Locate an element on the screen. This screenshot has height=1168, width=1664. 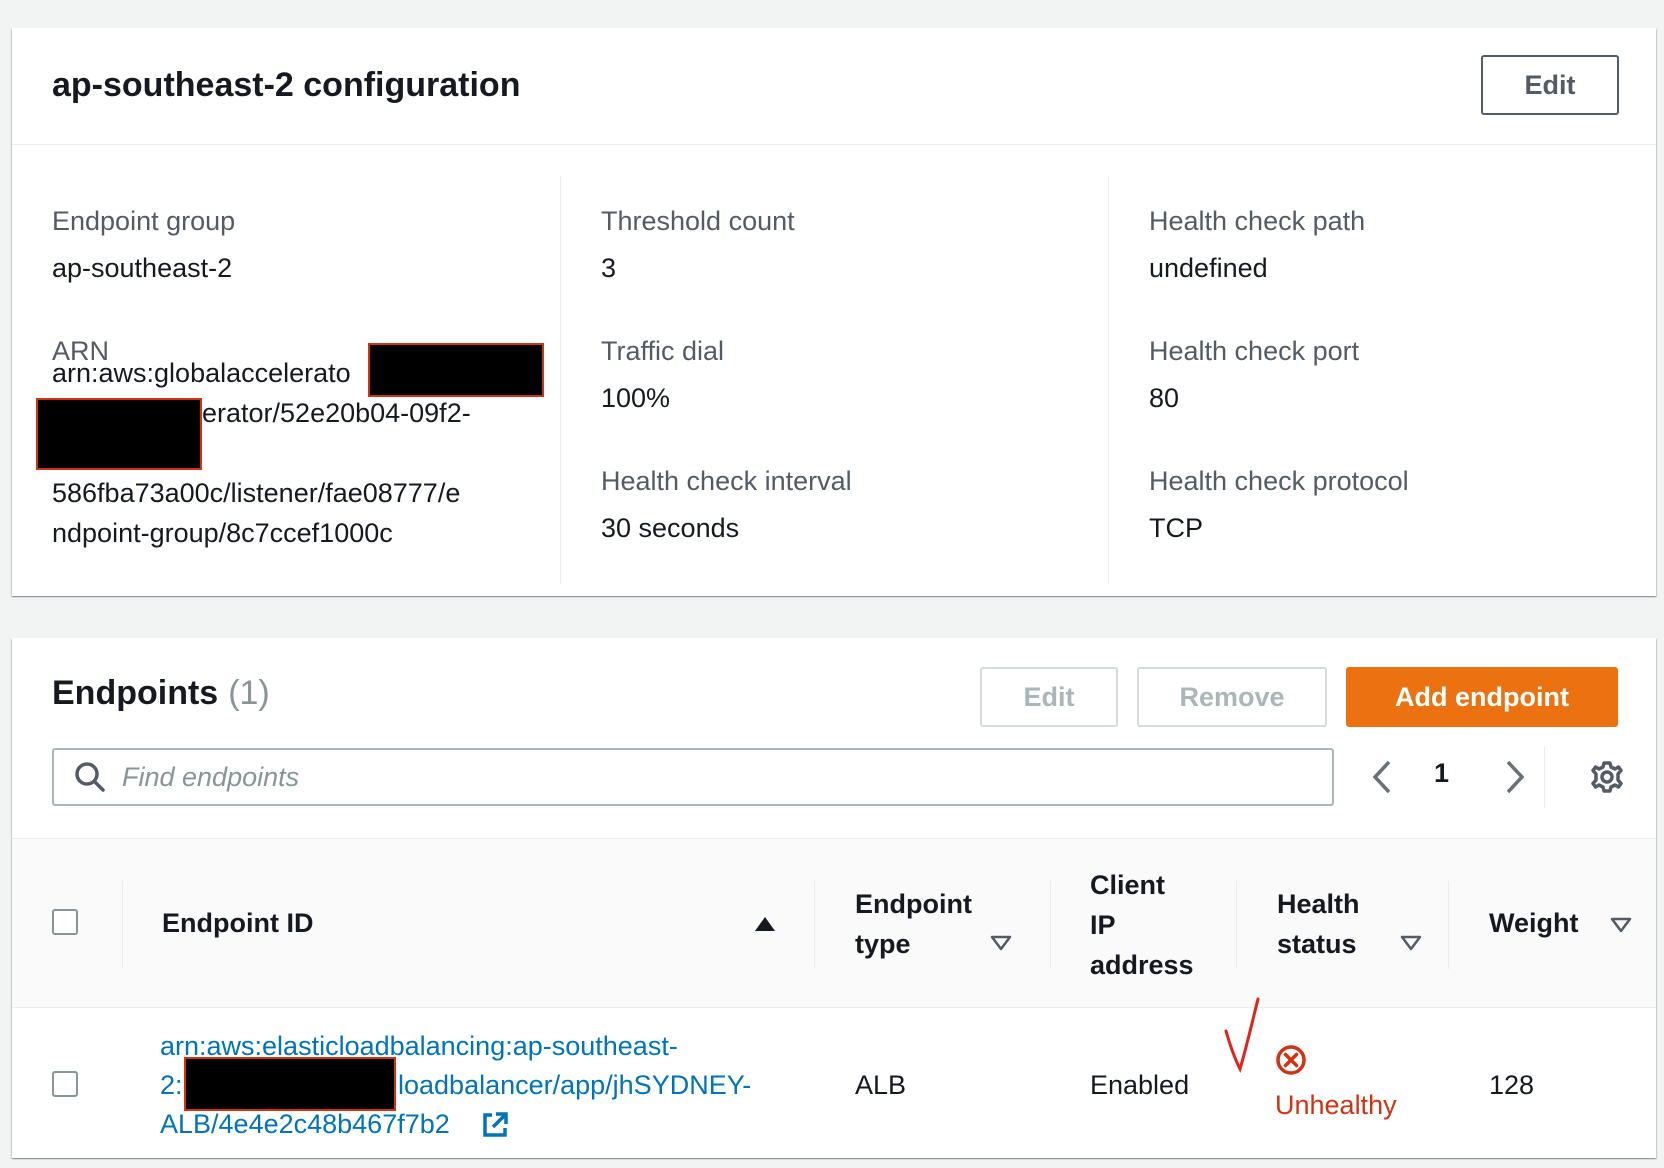
endpoints-title-text: Endpoints is located at coordinates (135, 693).